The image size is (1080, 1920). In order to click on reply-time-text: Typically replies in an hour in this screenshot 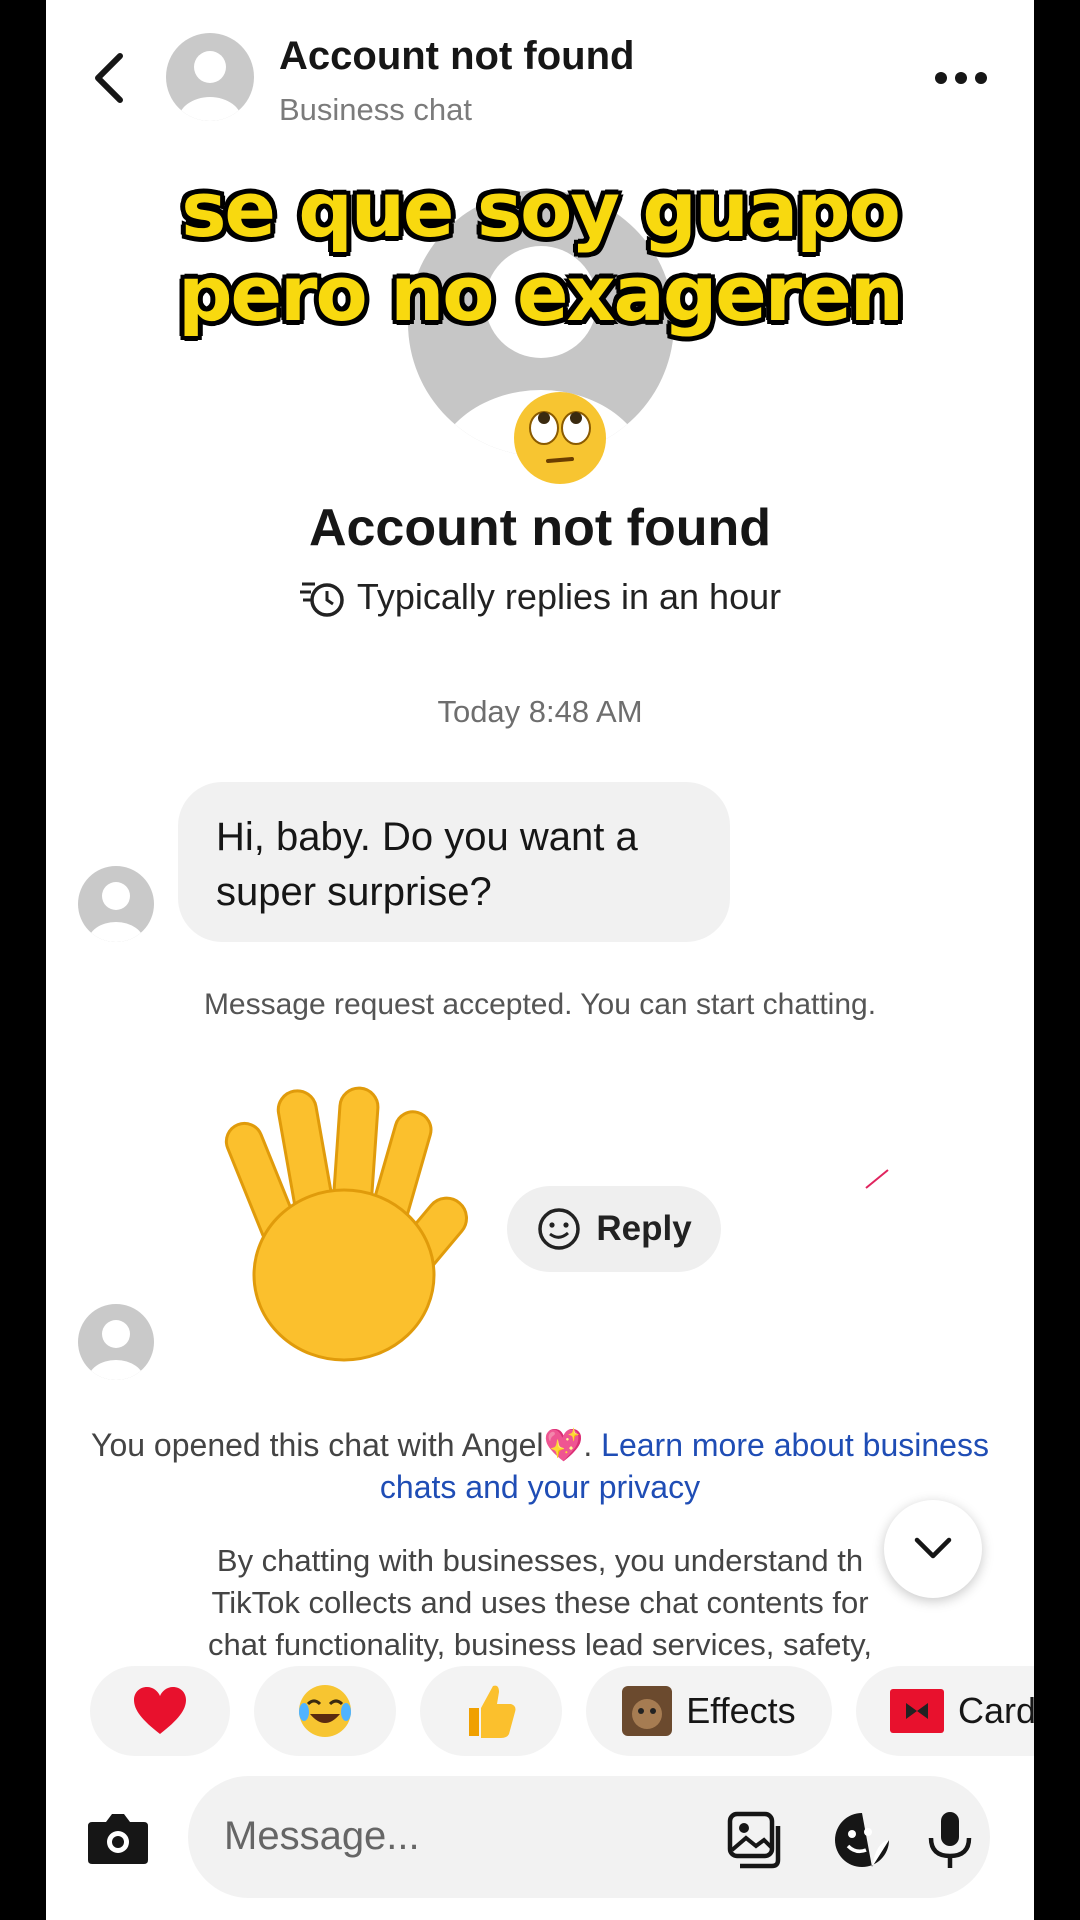, I will do `click(569, 596)`.